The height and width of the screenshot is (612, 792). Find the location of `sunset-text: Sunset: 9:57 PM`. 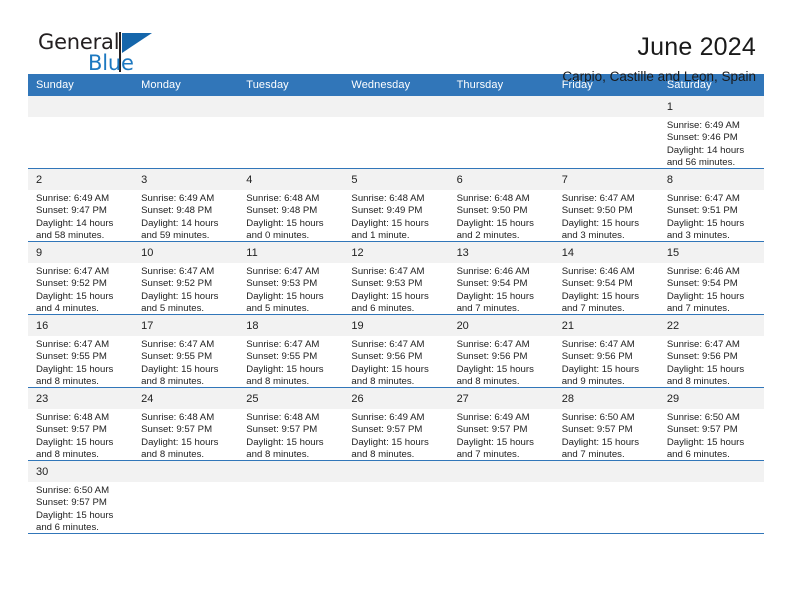

sunset-text: Sunset: 9:57 PM is located at coordinates (597, 430).